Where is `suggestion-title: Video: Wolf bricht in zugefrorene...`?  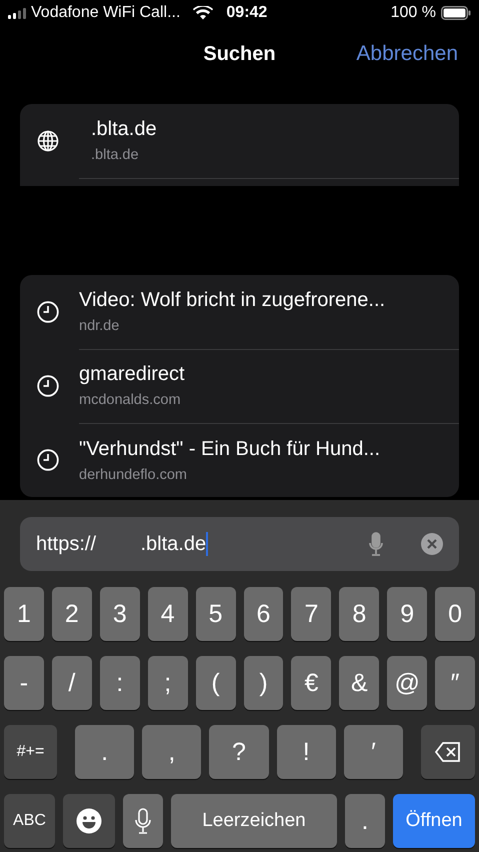
suggestion-title: Video: Wolf bricht in zugefrorene... is located at coordinates (232, 300).